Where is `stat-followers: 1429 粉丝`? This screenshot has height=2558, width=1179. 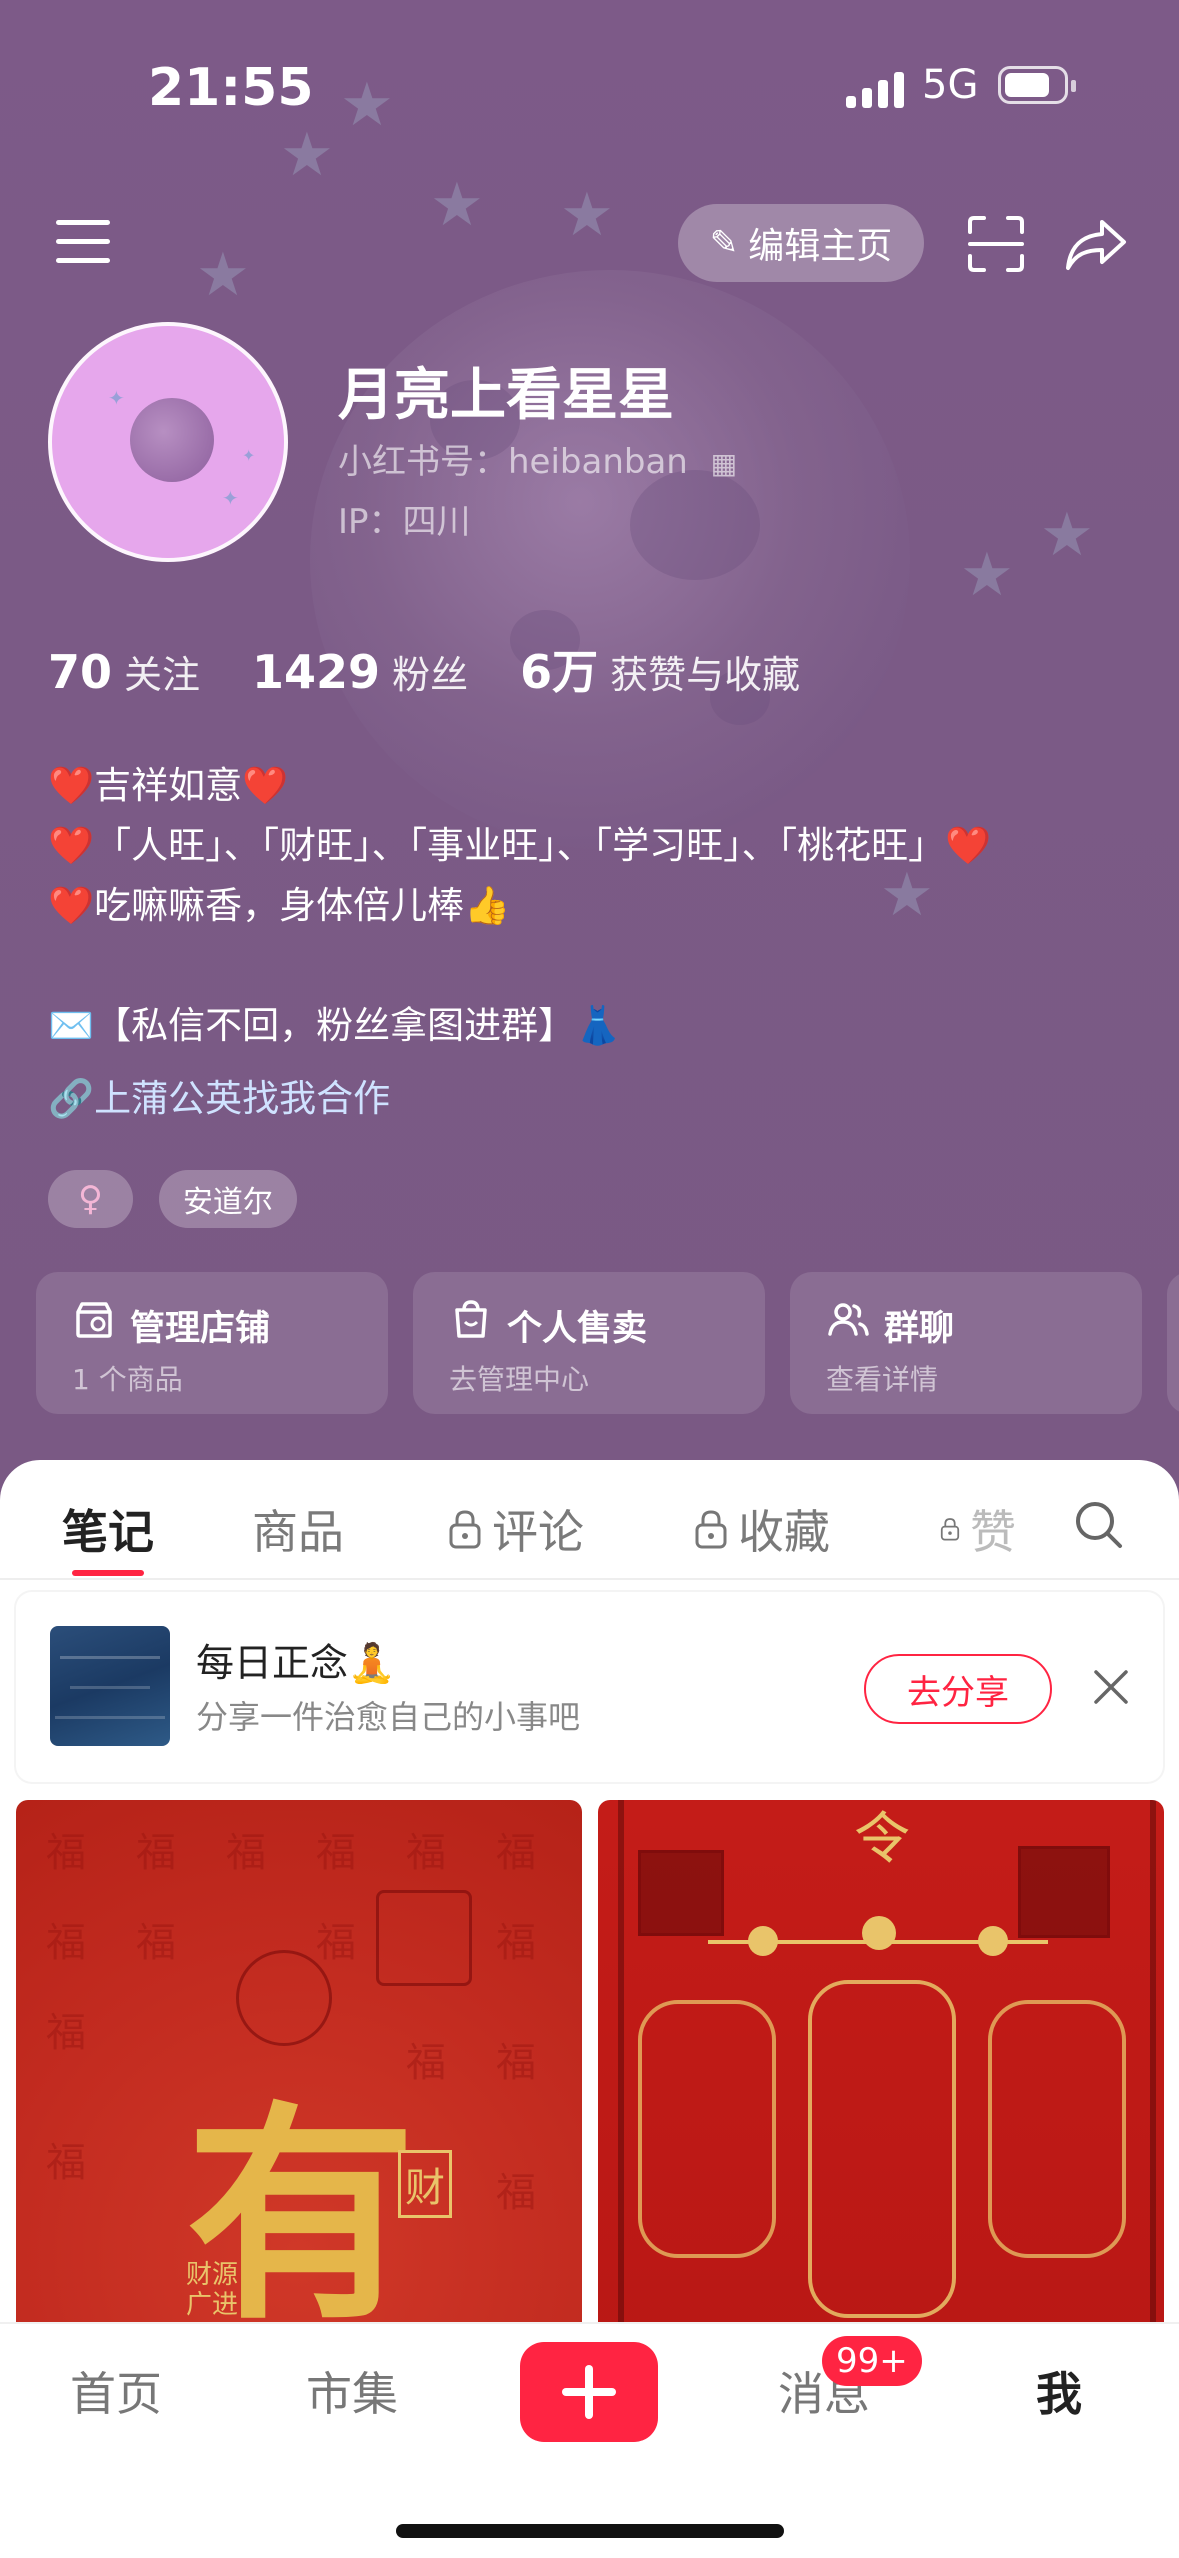 stat-followers: 1429 粉丝 is located at coordinates (360, 671).